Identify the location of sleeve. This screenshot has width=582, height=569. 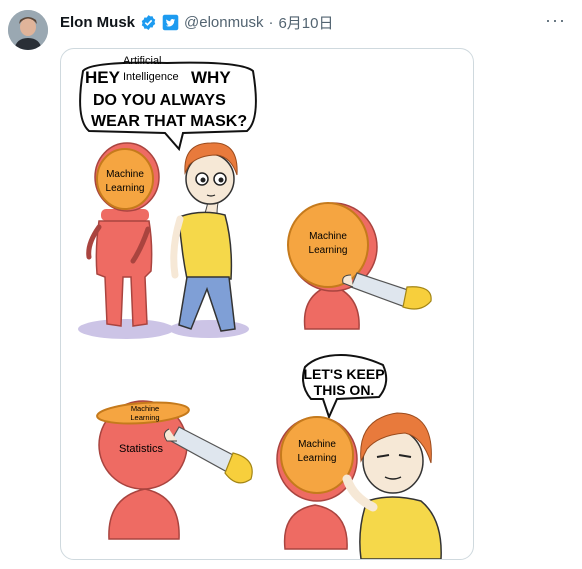
(381, 290).